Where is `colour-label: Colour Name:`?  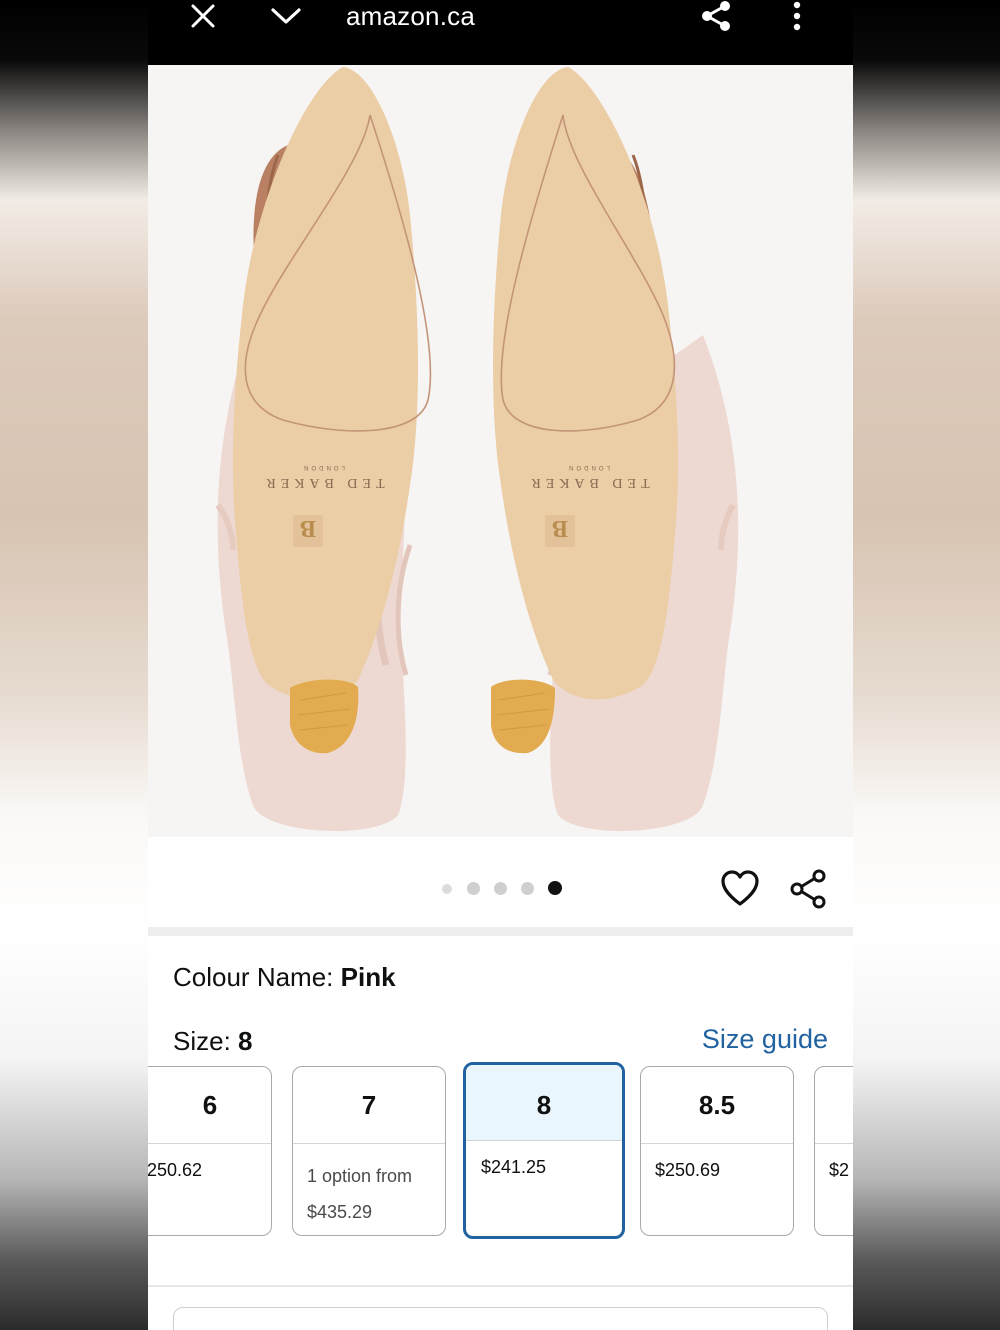 colour-label: Colour Name: is located at coordinates (257, 977).